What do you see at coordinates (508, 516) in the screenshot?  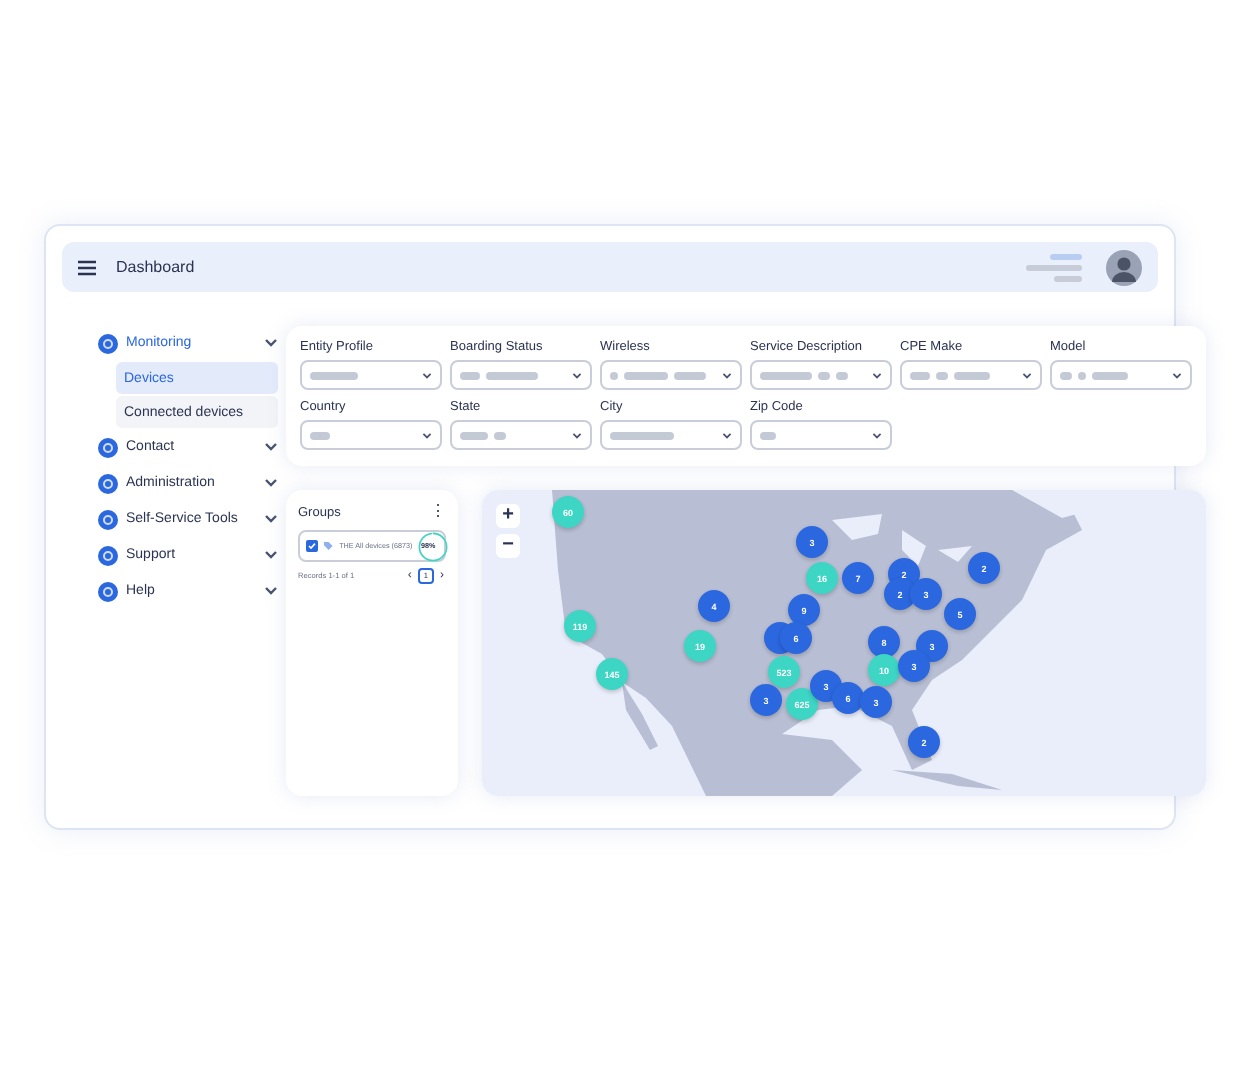 I see `zoom-in-button: +` at bounding box center [508, 516].